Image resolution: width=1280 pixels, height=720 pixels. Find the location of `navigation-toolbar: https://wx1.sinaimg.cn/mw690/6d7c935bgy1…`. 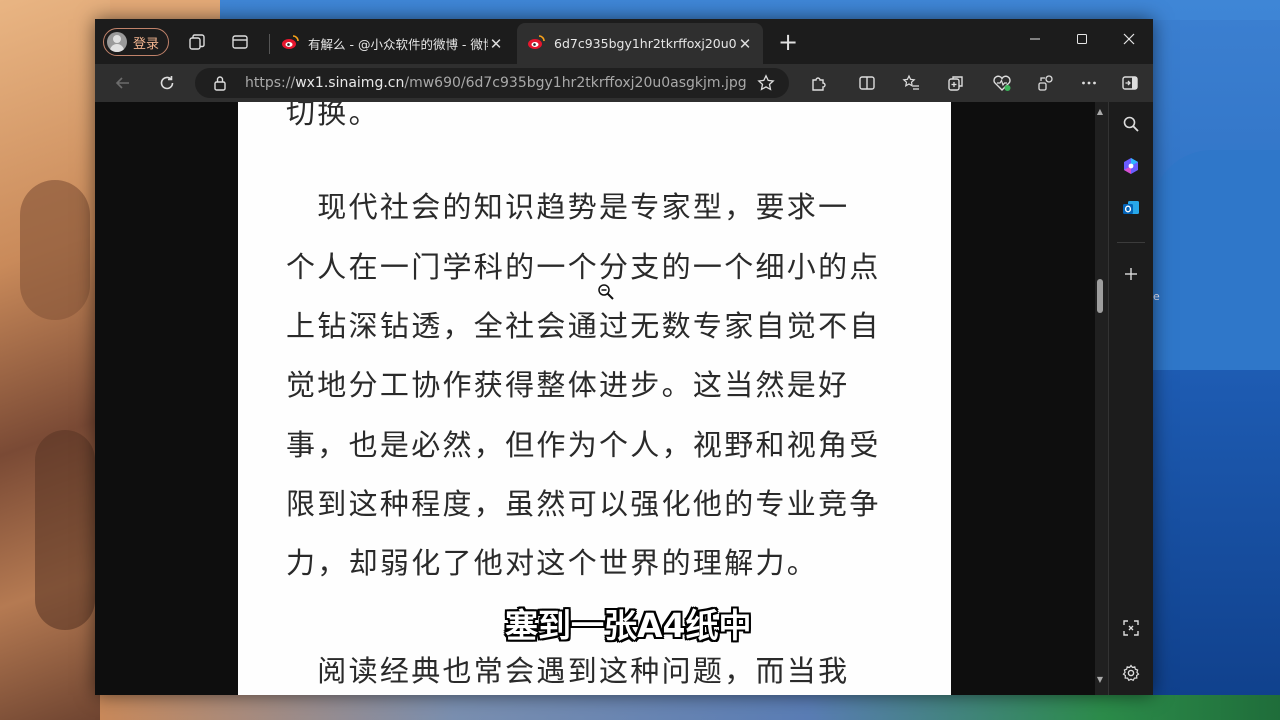

navigation-toolbar: https://wx1.sinaimg.cn/mw690/6d7c935bgy1… is located at coordinates (624, 83).